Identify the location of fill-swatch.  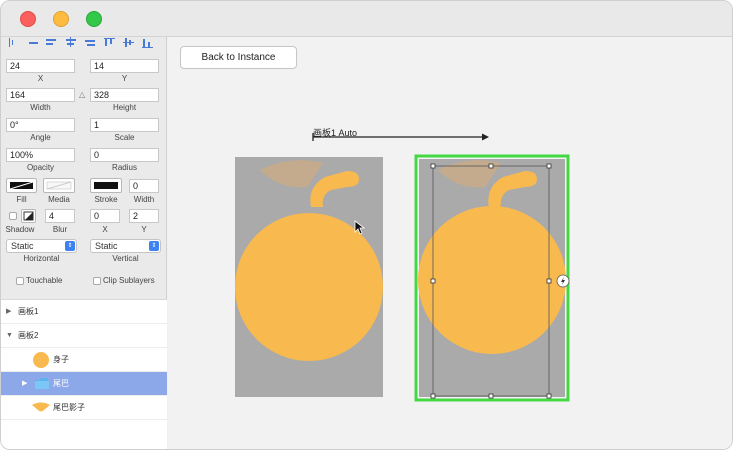
(21, 185).